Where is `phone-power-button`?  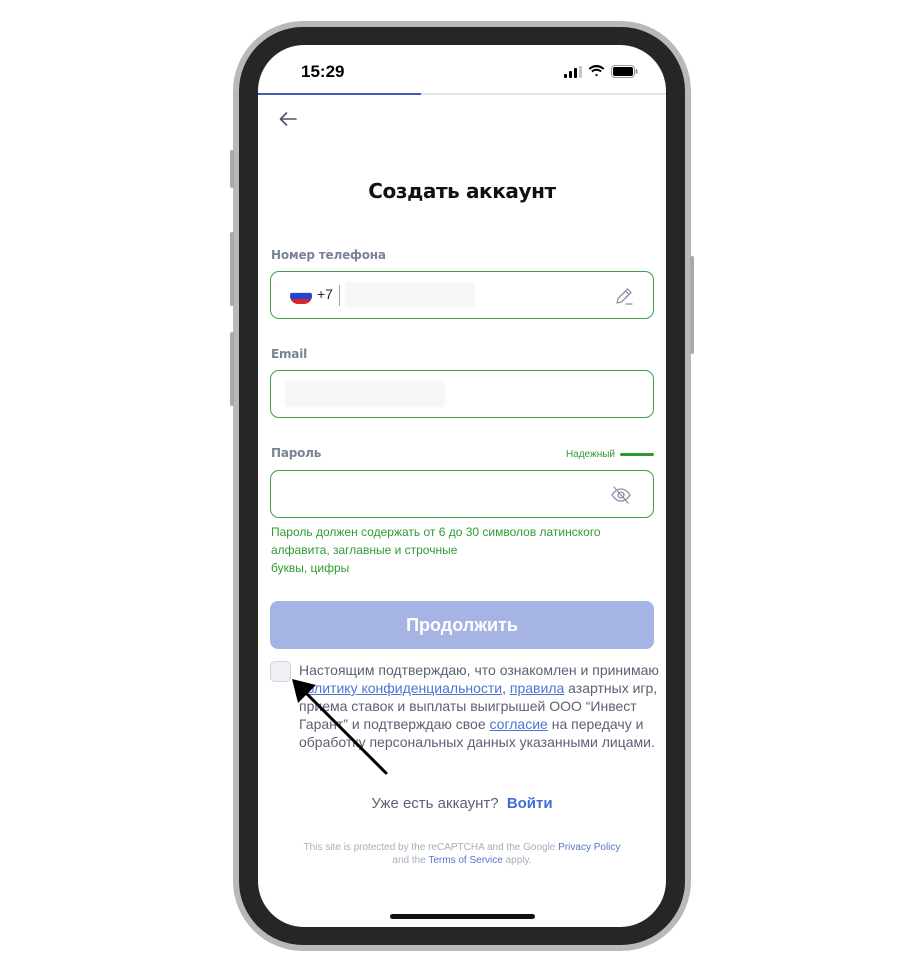
phone-power-button is located at coordinates (692, 305).